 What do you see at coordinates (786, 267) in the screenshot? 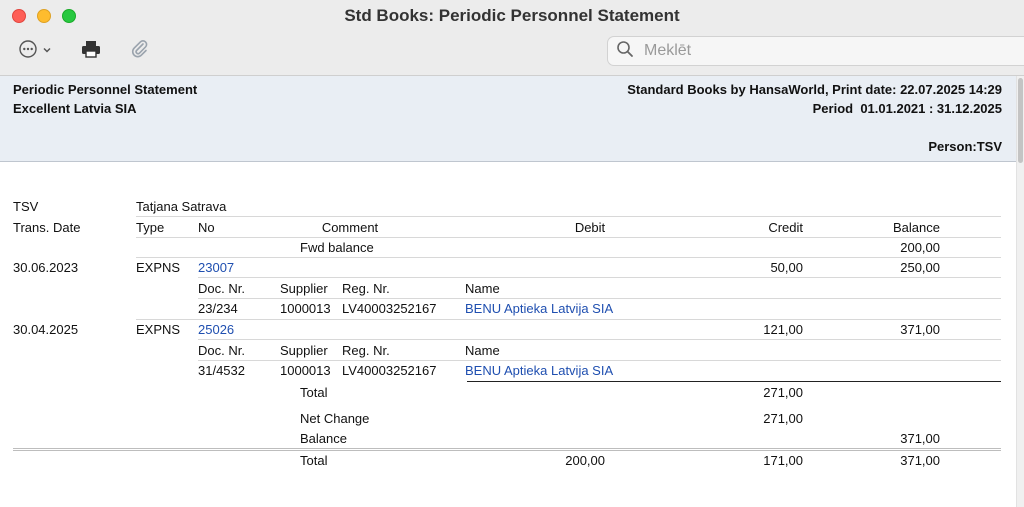
I see `trans-credit: 50,00` at bounding box center [786, 267].